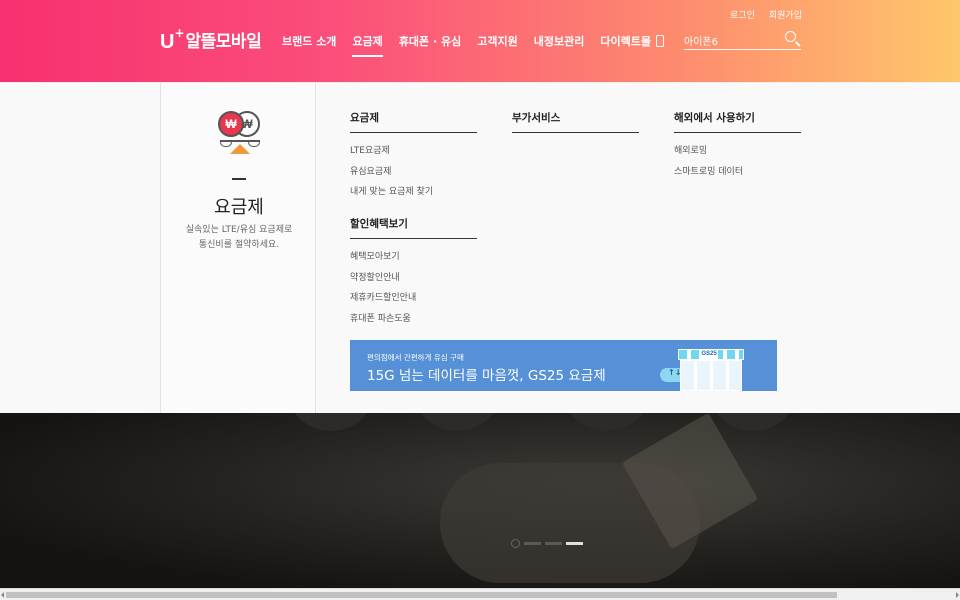 Image resolution: width=960 pixels, height=600 pixels. I want to click on search-box, so click(742, 40).